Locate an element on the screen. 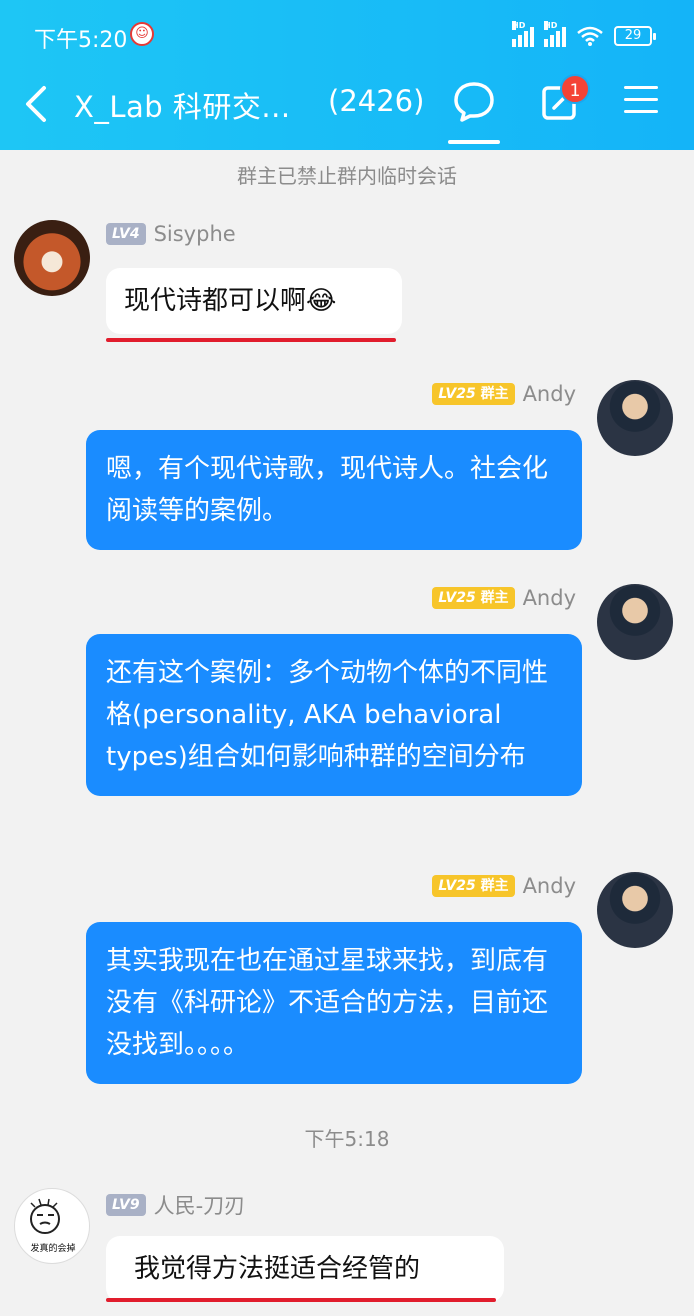 The height and width of the screenshot is (1316, 694). level-badge: LV4 is located at coordinates (126, 234).